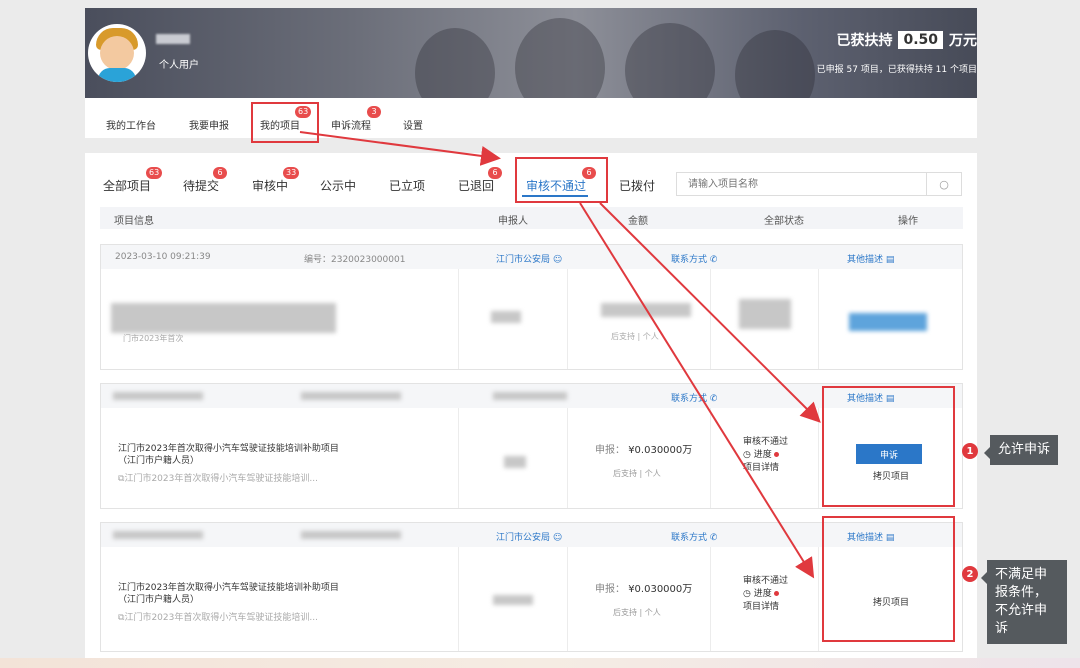  What do you see at coordinates (351, 124) in the screenshot?
I see `nav-appeal-process: 申诉流程` at bounding box center [351, 124].